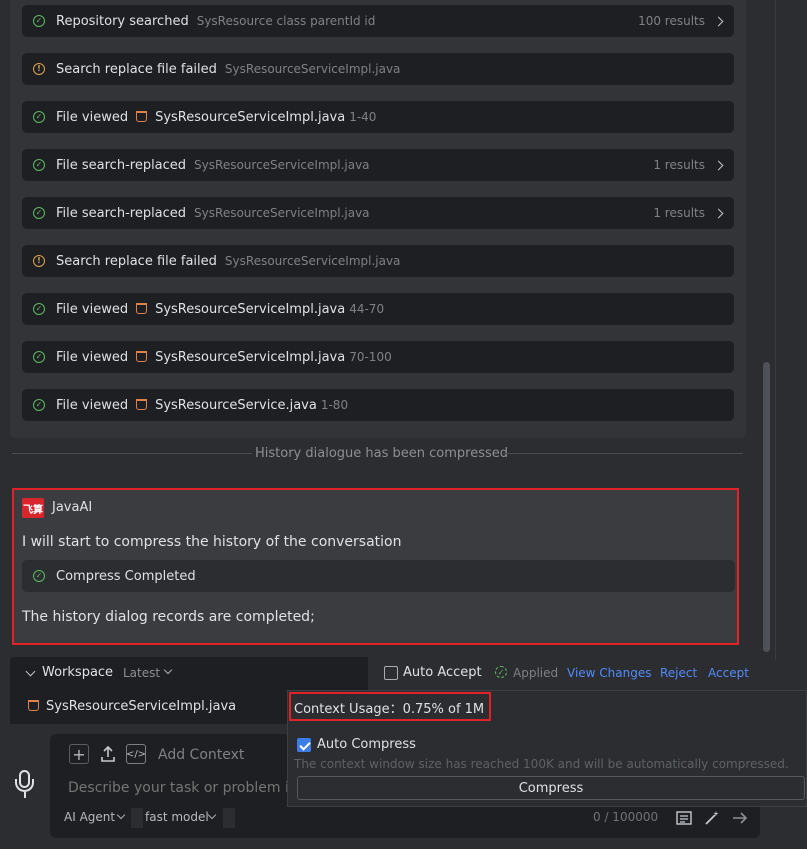 The image size is (807, 849). What do you see at coordinates (378, 405) in the screenshot?
I see `tool-call-row: ✓ File viewed SysResourceService.java 1-80` at bounding box center [378, 405].